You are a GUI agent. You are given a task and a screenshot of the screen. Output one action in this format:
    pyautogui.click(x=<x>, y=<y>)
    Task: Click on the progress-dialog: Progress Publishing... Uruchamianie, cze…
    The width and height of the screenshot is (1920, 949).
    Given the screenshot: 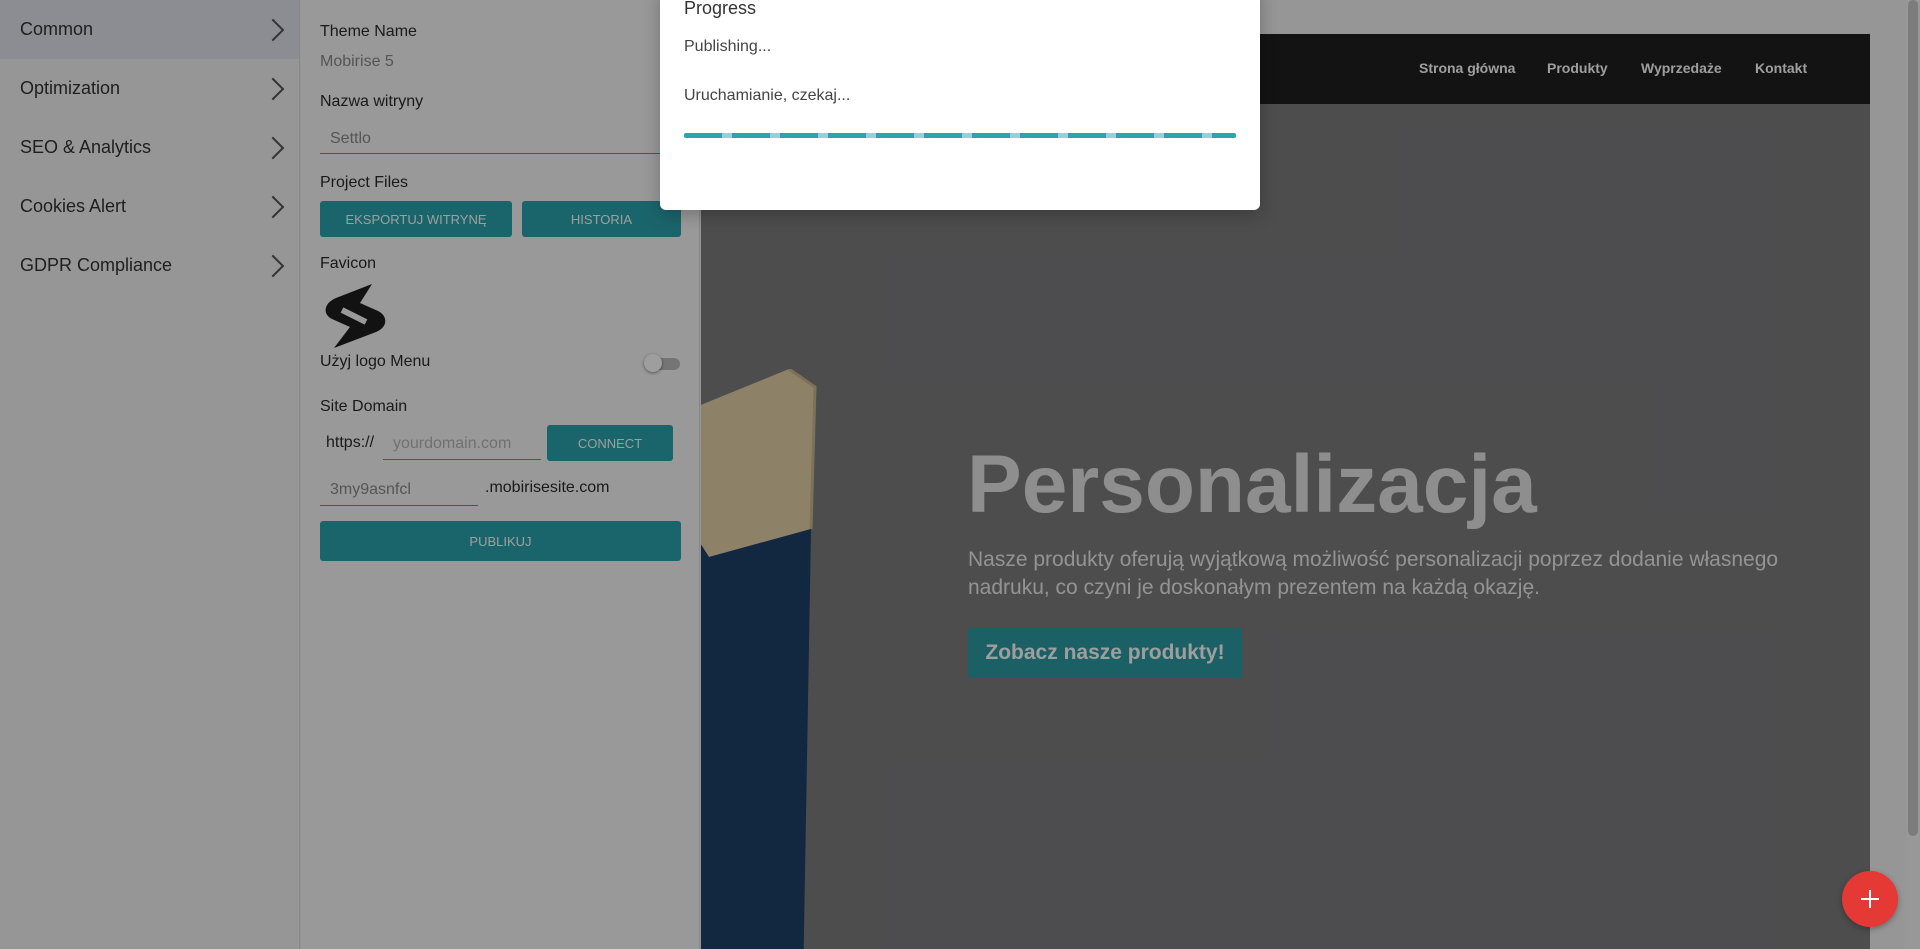 What is the action you would take?
    pyautogui.click(x=960, y=105)
    